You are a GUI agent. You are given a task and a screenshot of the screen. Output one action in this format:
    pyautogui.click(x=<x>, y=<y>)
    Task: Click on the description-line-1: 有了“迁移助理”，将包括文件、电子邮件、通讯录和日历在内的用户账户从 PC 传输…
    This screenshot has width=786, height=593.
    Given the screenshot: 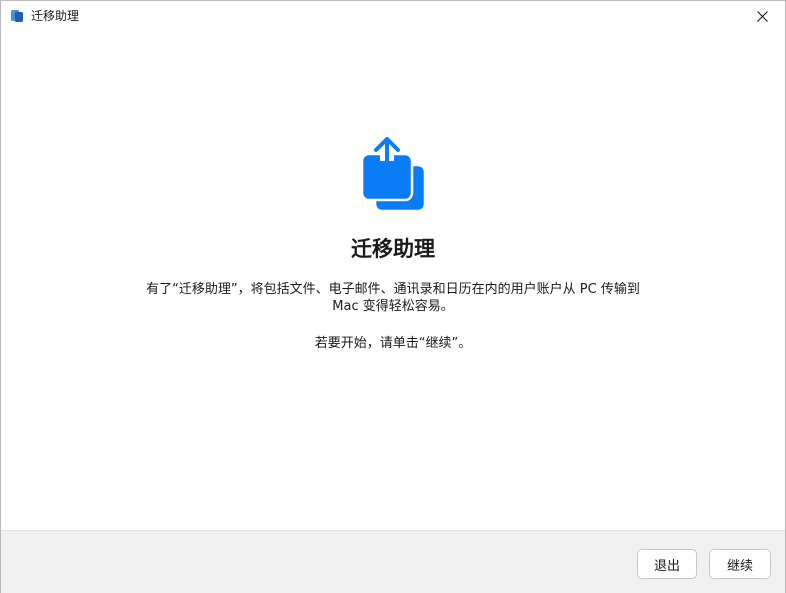 What is the action you would take?
    pyautogui.click(x=393, y=289)
    